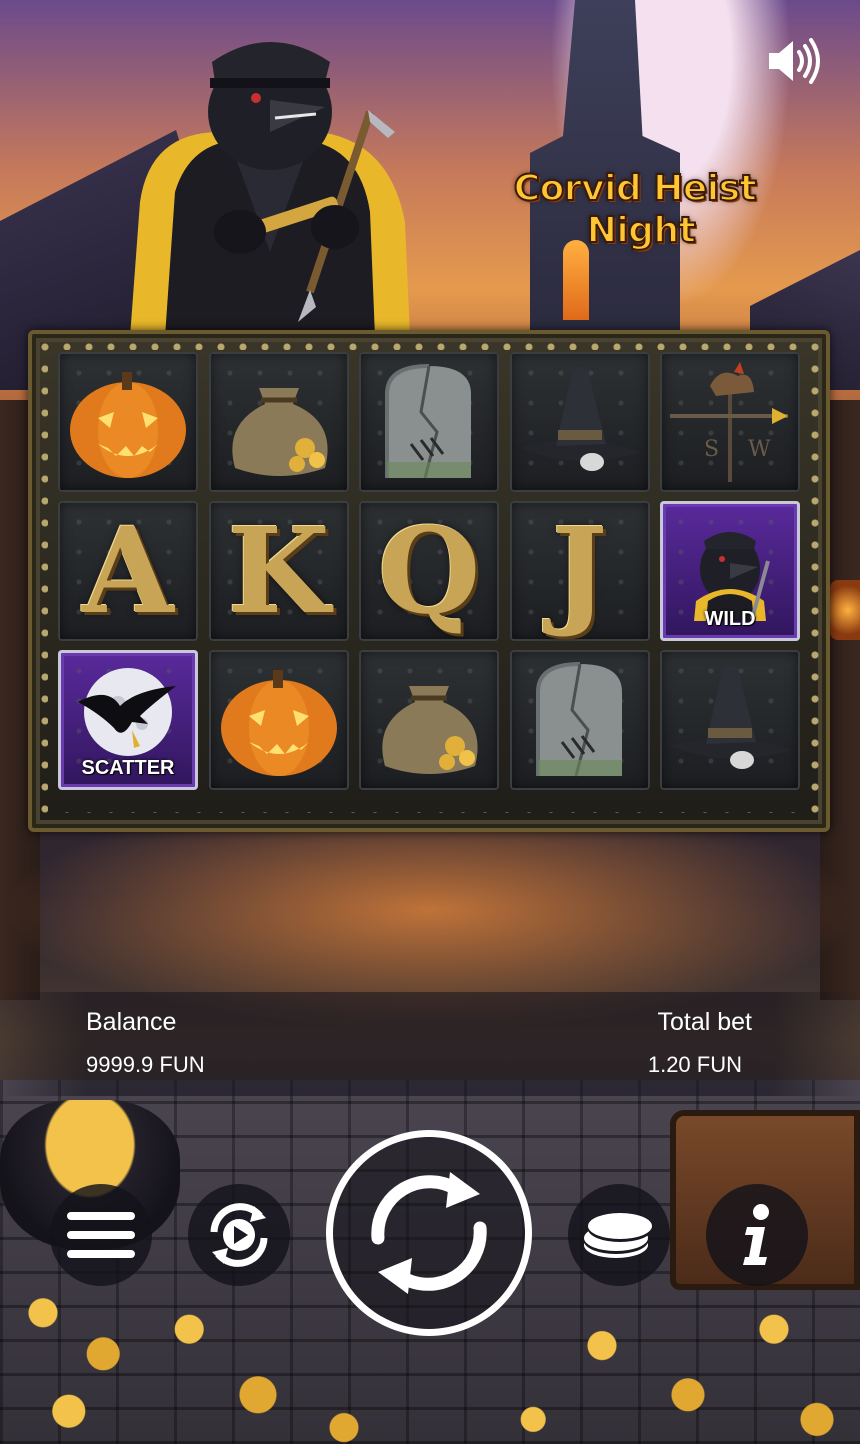  I want to click on info-button, so click(757, 1235).